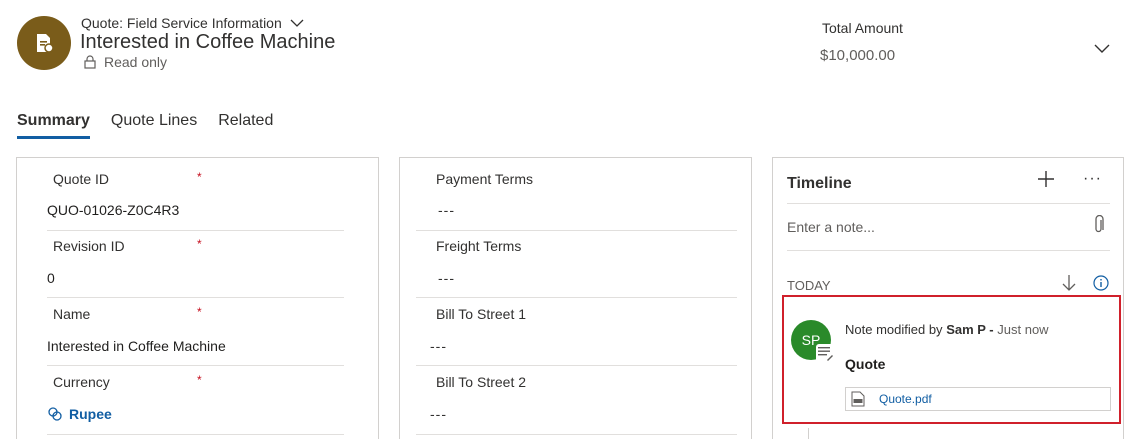  I want to click on freight-terms-label: Freight Terms, so click(479, 246).